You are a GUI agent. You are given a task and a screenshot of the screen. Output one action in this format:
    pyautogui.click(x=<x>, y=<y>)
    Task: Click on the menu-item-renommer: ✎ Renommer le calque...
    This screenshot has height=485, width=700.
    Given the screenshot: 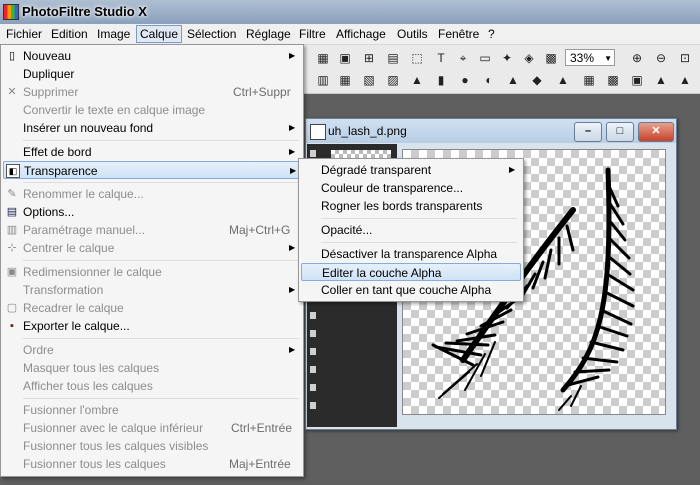 What is the action you would take?
    pyautogui.click(x=151, y=194)
    